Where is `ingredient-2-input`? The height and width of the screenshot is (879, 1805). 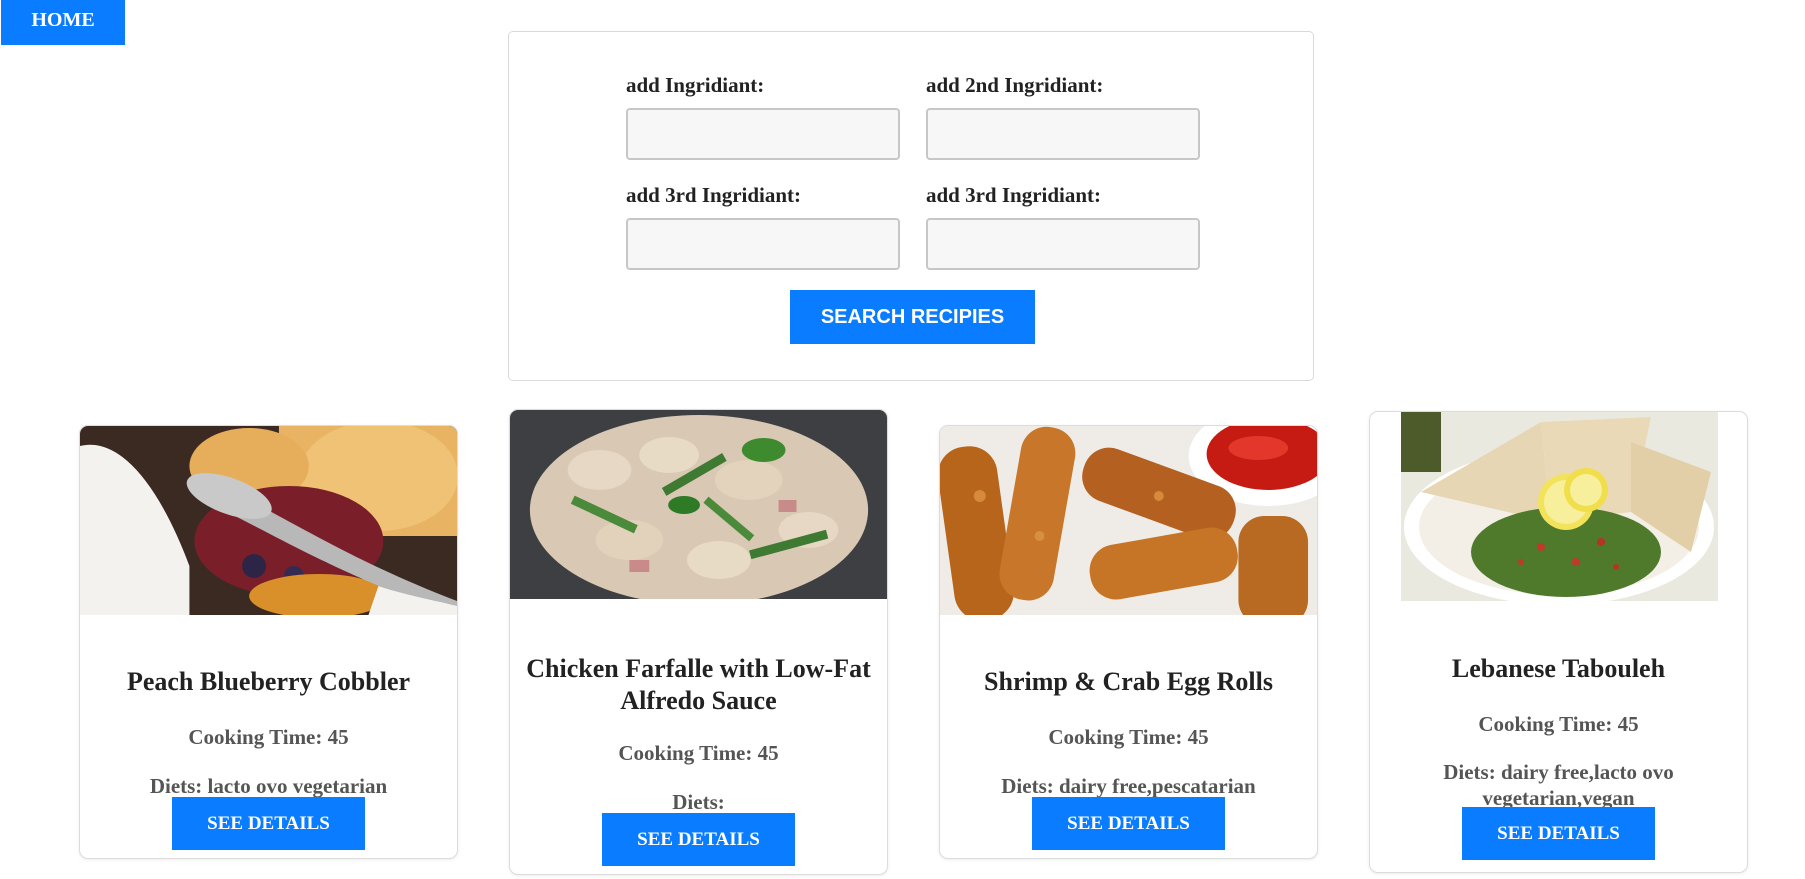
ingredient-2-input is located at coordinates (1063, 134).